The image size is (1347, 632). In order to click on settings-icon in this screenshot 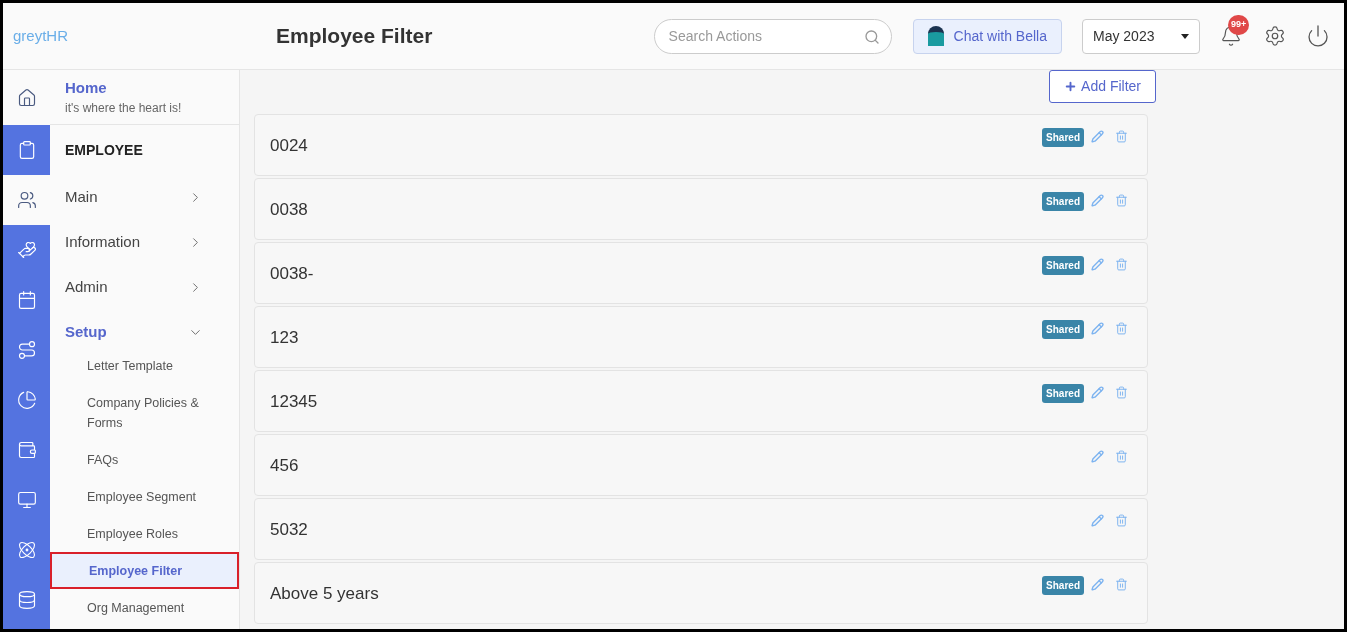, I will do `click(1275, 36)`.